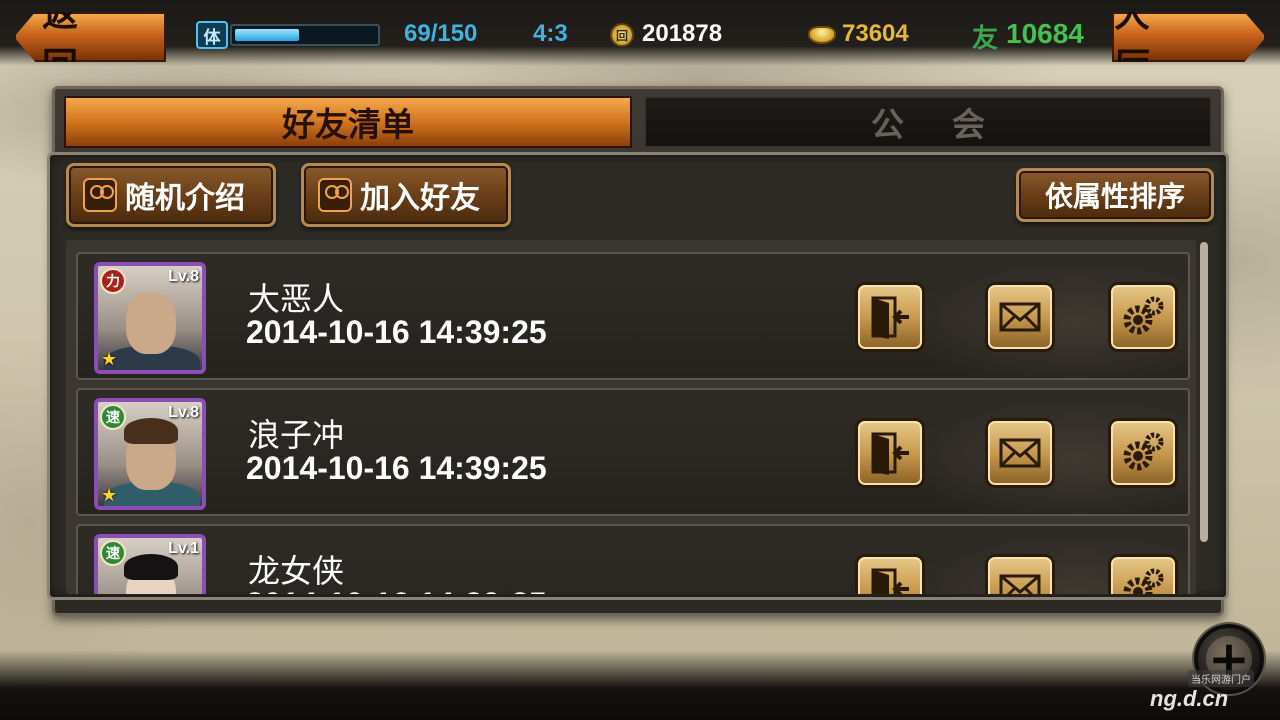 The width and height of the screenshot is (1280, 720). I want to click on ratio-value: 4:3, so click(550, 33).